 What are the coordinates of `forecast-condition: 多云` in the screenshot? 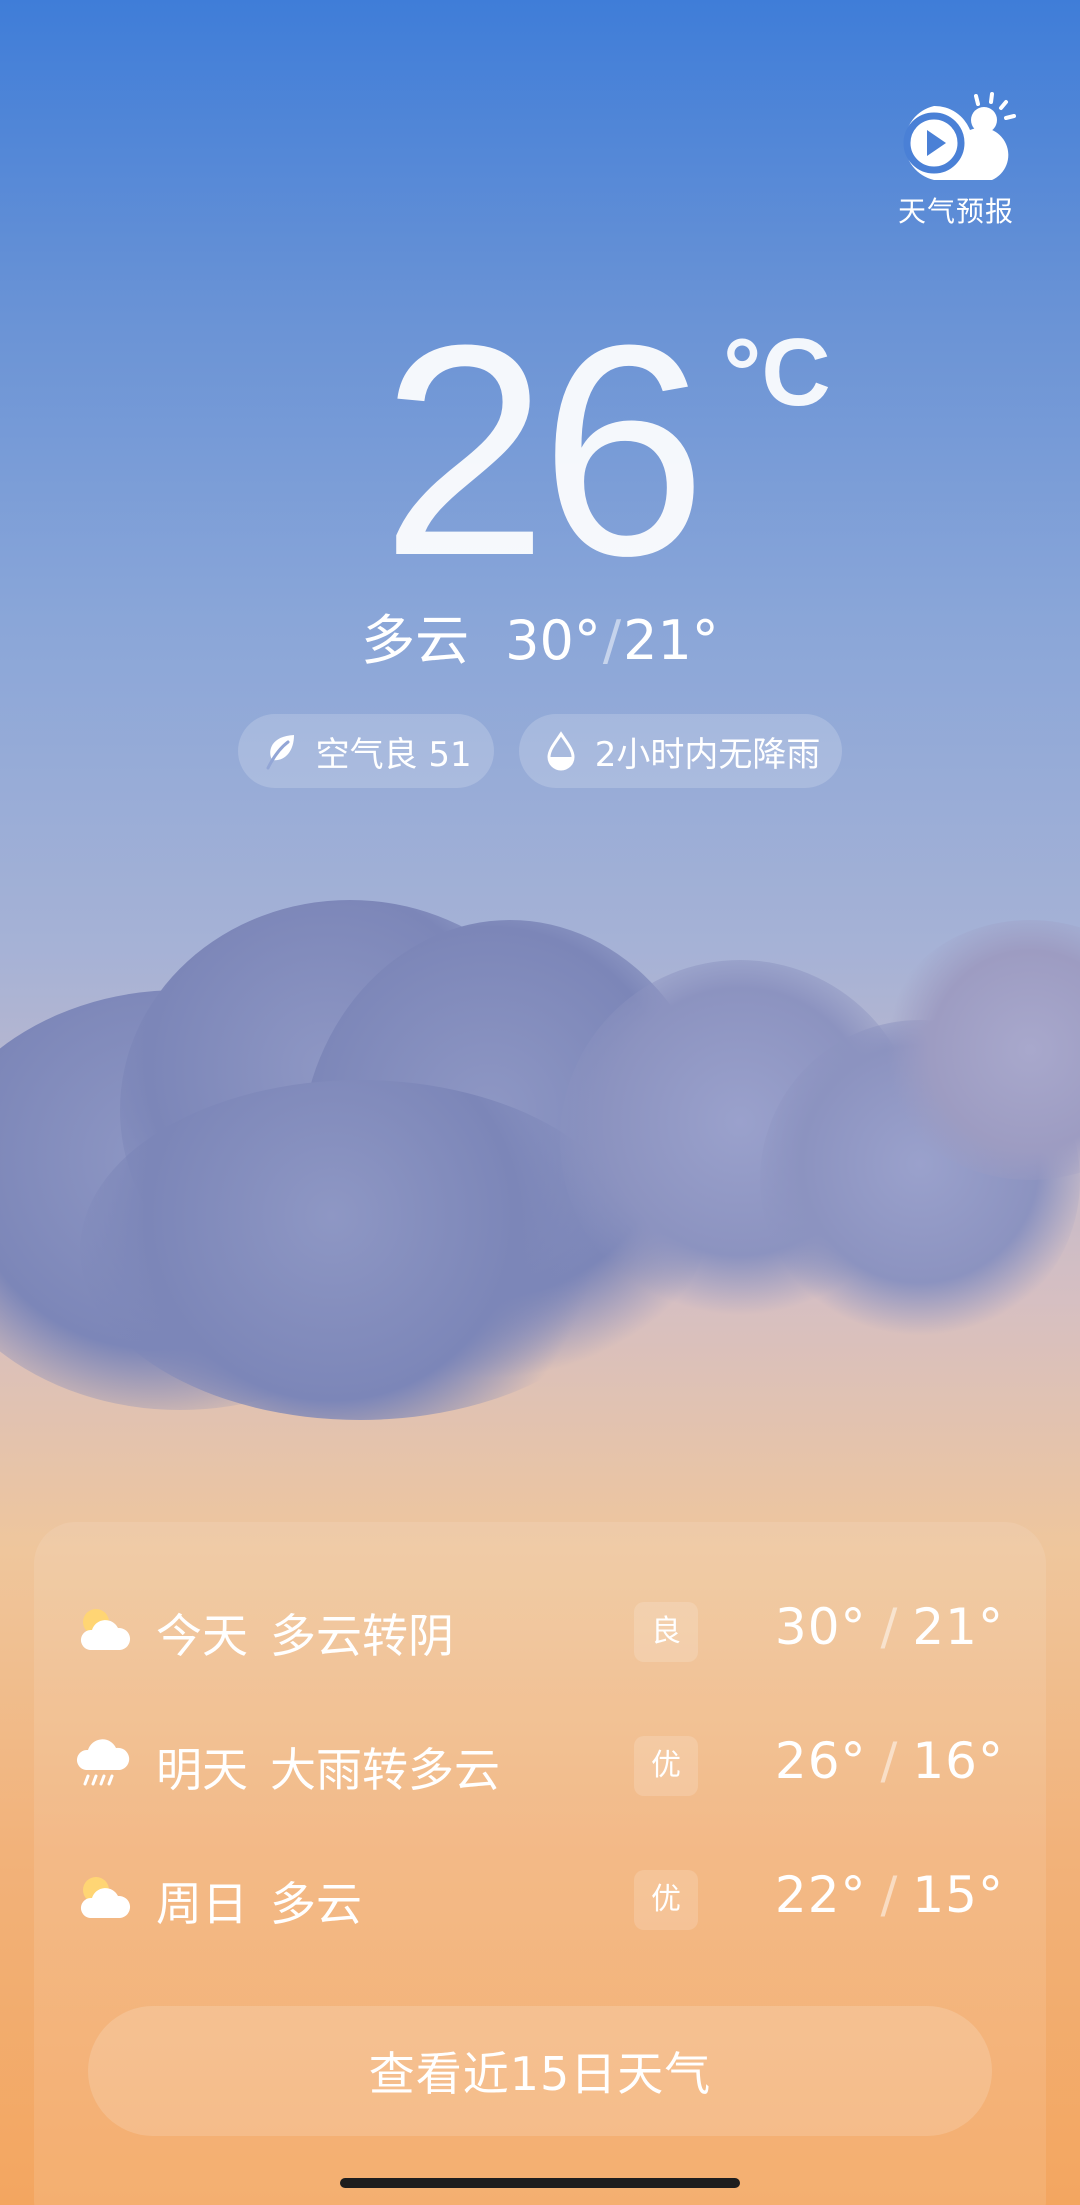 It's located at (316, 1904).